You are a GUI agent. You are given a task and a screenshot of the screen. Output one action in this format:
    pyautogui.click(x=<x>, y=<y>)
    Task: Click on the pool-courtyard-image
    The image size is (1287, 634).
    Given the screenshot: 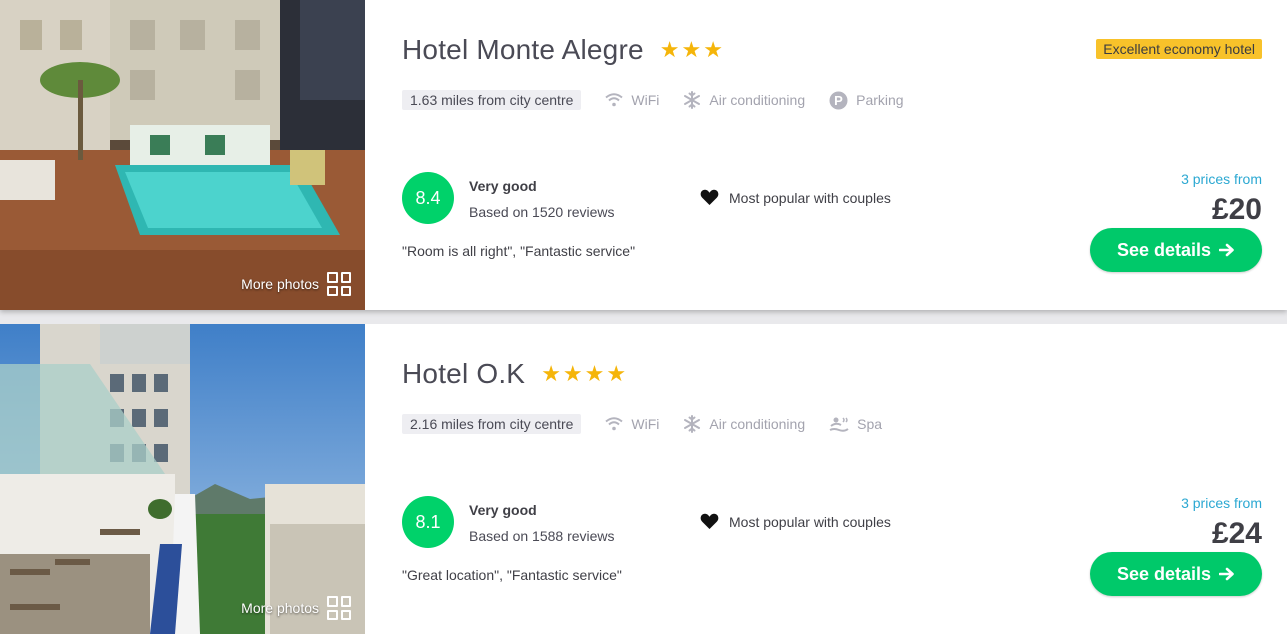 What is the action you would take?
    pyautogui.click(x=182, y=155)
    